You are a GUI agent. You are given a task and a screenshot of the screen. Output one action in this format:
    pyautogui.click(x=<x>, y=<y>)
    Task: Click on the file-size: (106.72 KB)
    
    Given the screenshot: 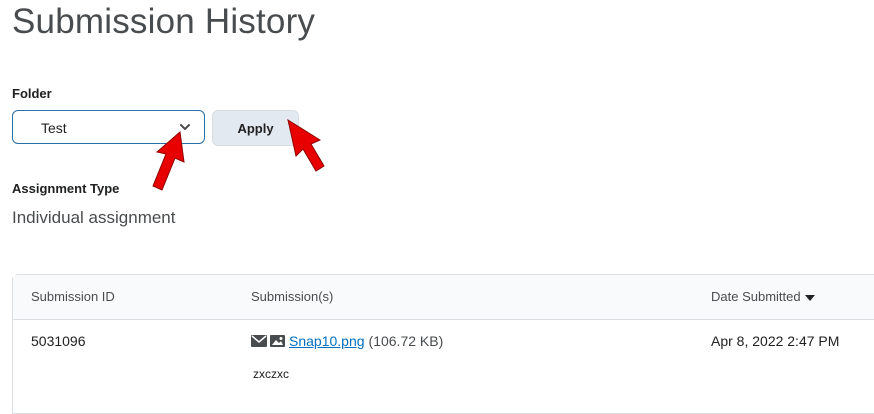 What is the action you would take?
    pyautogui.click(x=406, y=341)
    